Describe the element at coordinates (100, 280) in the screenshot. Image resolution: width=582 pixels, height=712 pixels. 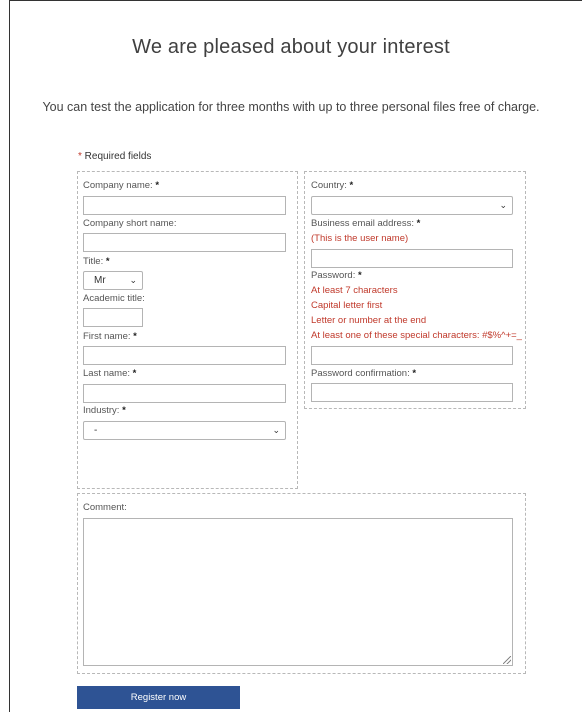
I see `title-selected-value: Mr` at that location.